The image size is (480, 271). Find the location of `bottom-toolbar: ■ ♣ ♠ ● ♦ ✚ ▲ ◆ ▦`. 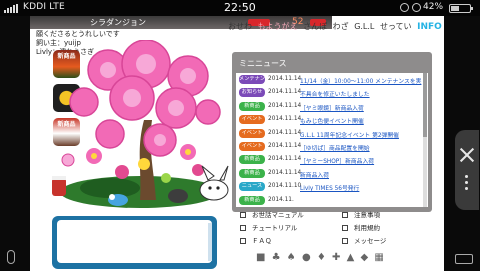

bottom-toolbar: ■ ♣ ♠ ● ♦ ✚ ▲ ◆ ▦ is located at coordinates (341, 260).